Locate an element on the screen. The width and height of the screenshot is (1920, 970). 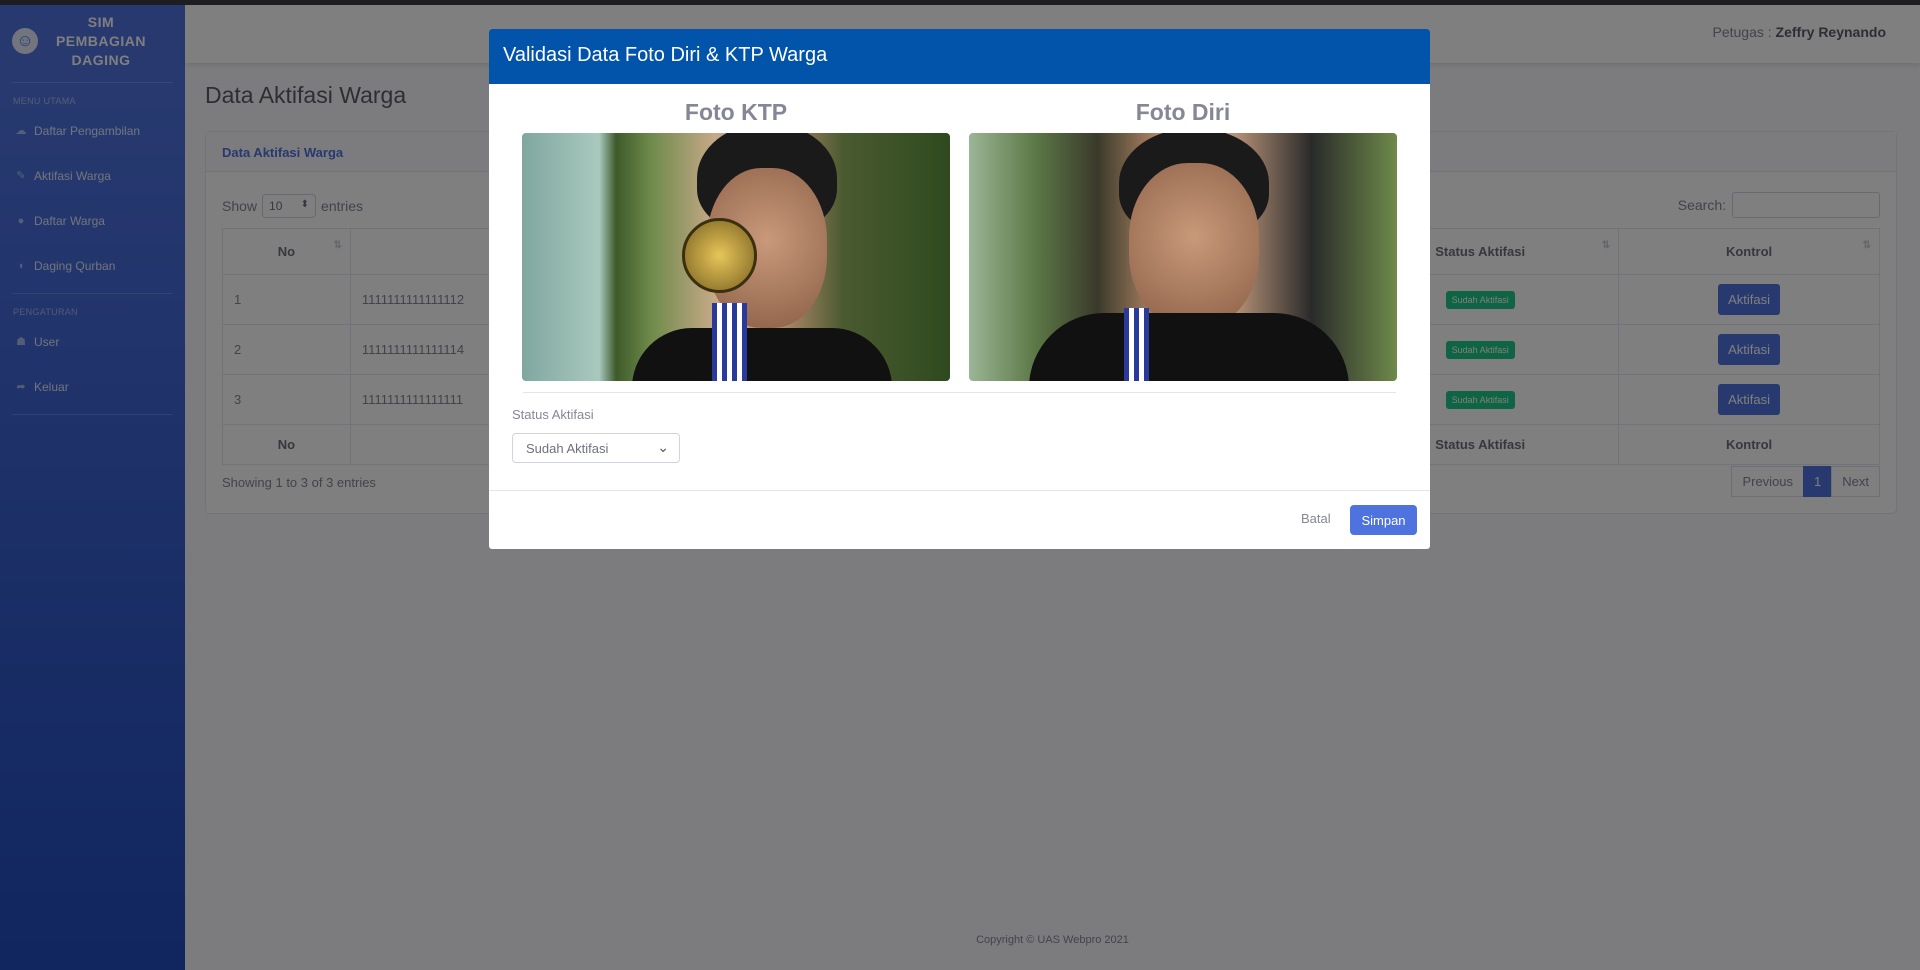
cancel-button: Batal is located at coordinates (1316, 518).